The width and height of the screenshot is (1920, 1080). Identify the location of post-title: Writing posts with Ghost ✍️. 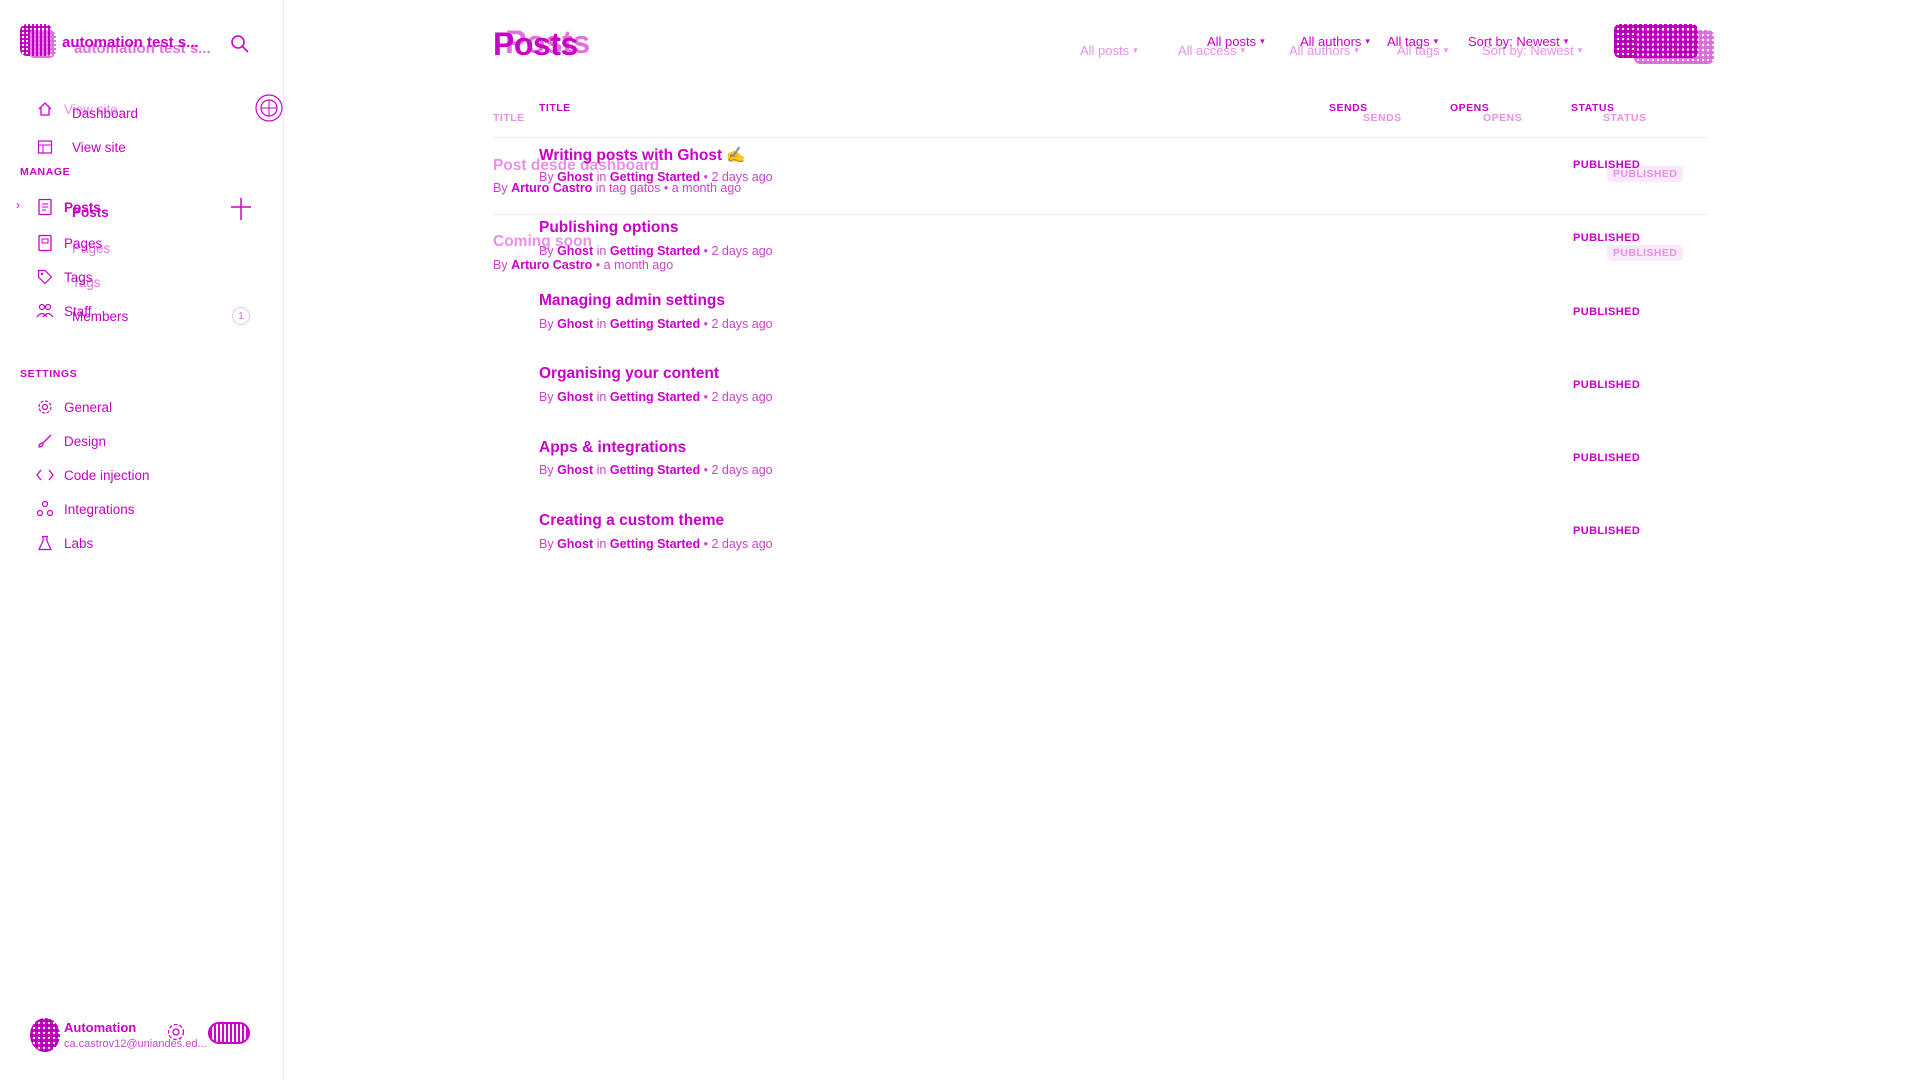
(642, 155).